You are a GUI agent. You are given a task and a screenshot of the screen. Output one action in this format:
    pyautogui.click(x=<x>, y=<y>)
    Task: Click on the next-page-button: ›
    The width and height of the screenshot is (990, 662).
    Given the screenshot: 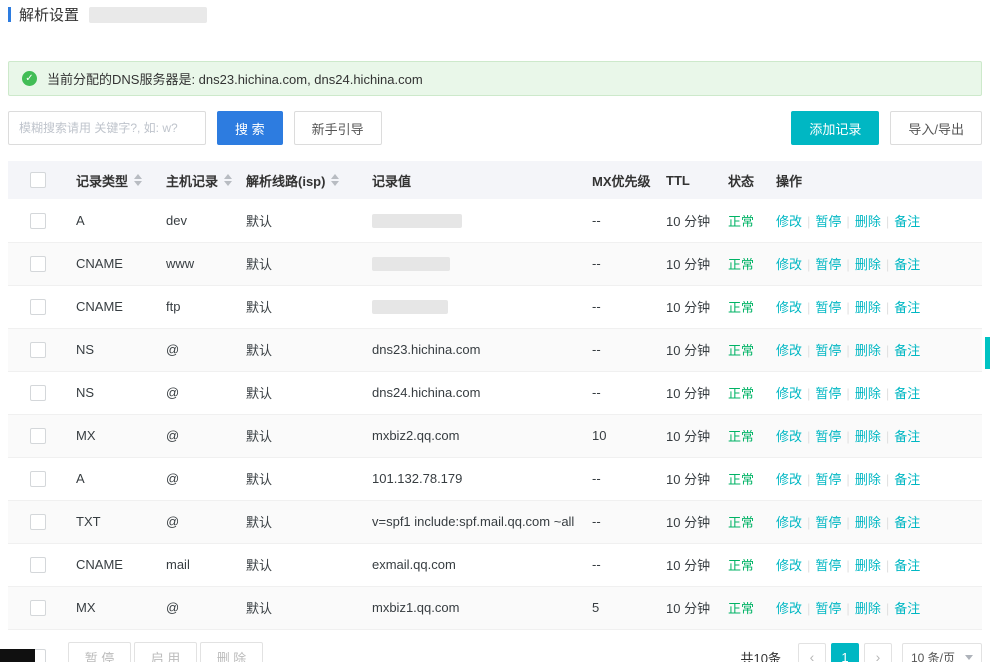 What is the action you would take?
    pyautogui.click(x=878, y=652)
    